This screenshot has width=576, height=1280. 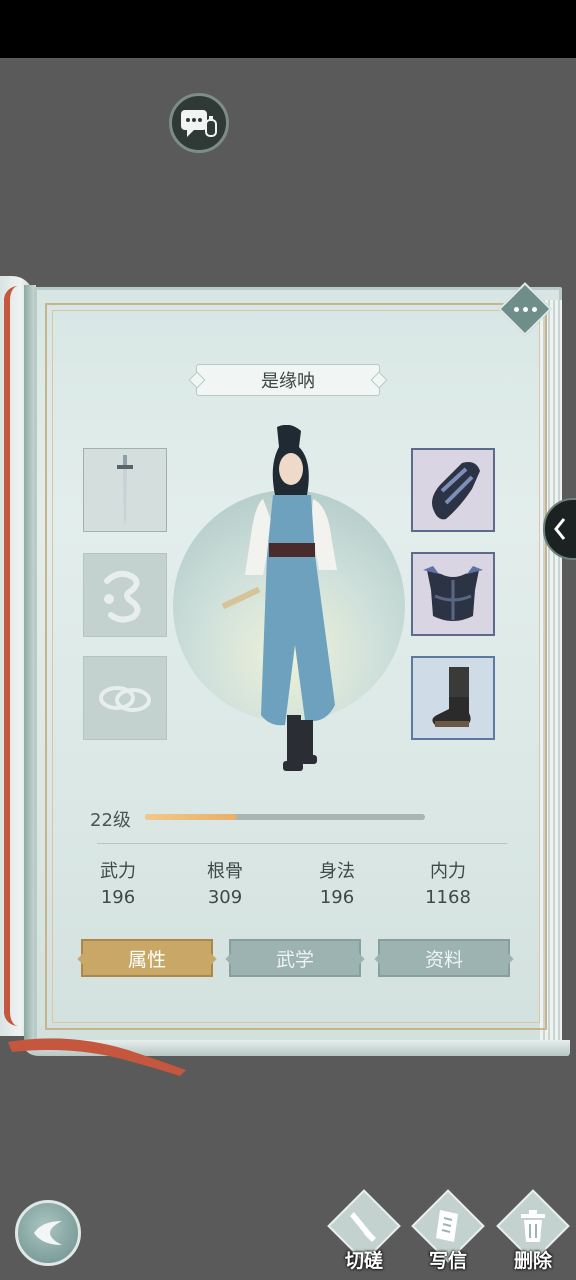 What do you see at coordinates (147, 958) in the screenshot?
I see `tab-attributes: 属性` at bounding box center [147, 958].